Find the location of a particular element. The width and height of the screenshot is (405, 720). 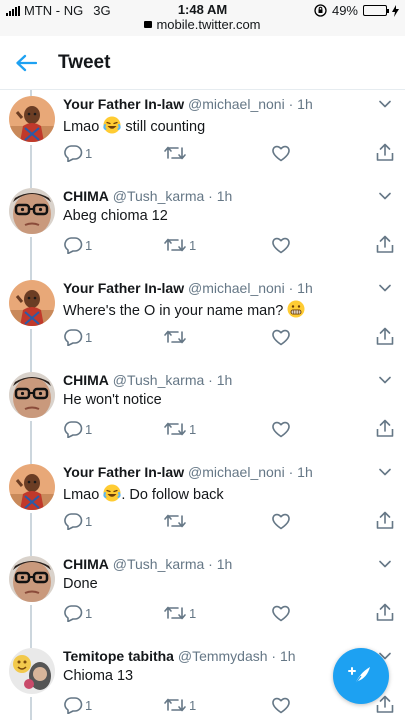

tweet-text-part: still counting is located at coordinates (163, 127).